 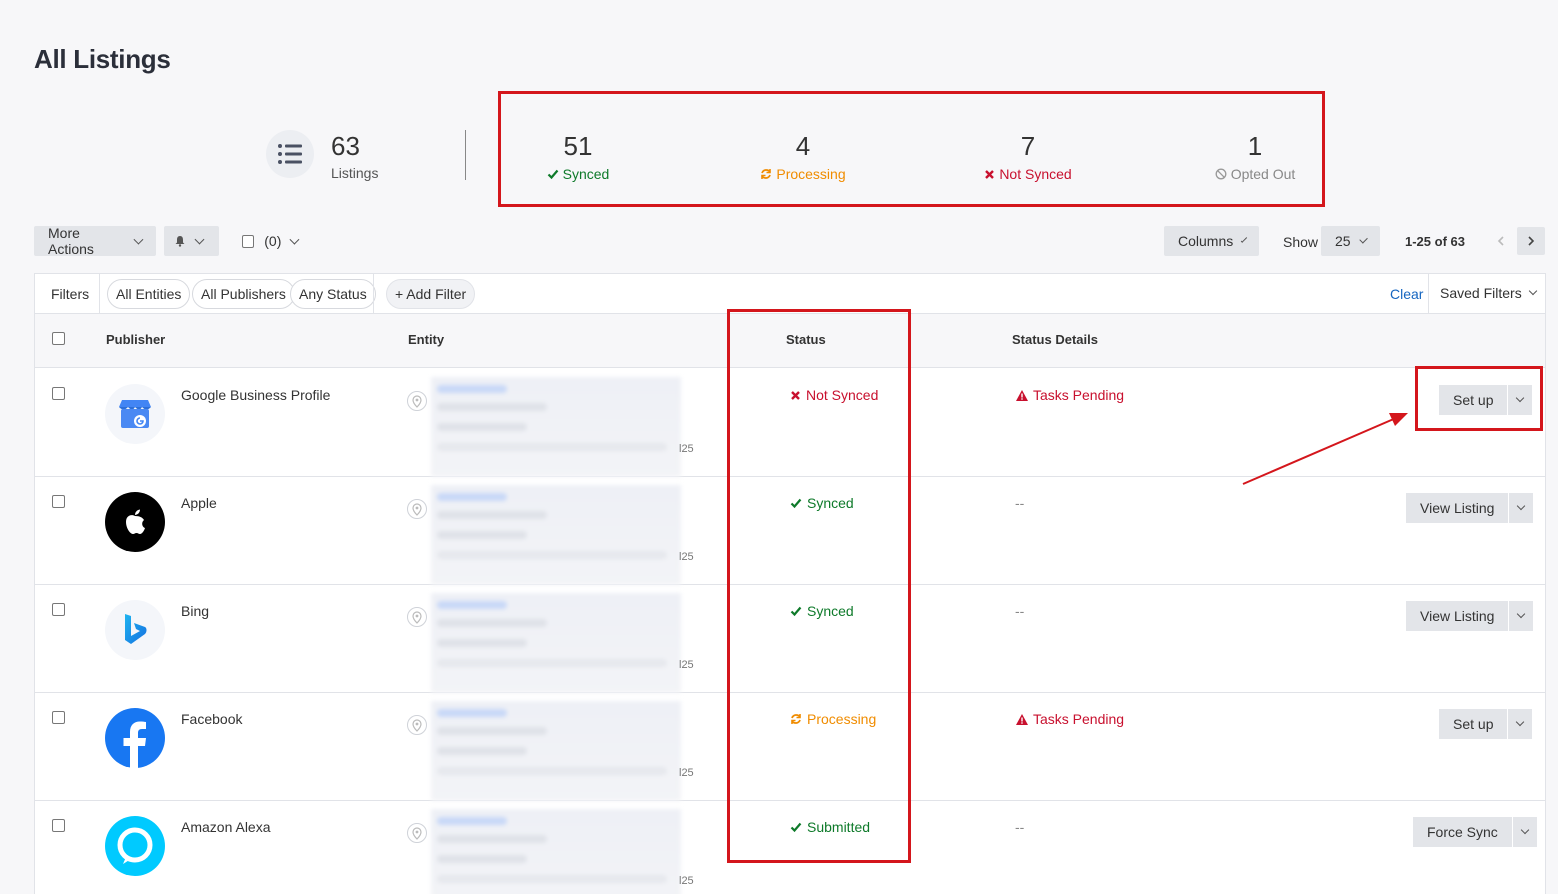 What do you see at coordinates (426, 339) in the screenshot?
I see `column-entity: Entity` at bounding box center [426, 339].